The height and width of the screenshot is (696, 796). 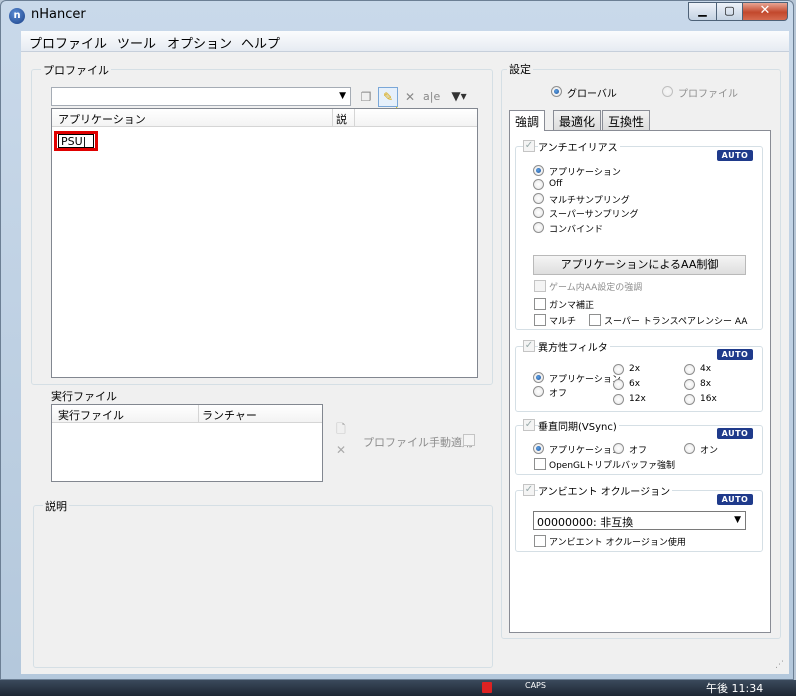 What do you see at coordinates (187, 414) in the screenshot?
I see `exec-list-header: 実行ファイル ランチャー` at bounding box center [187, 414].